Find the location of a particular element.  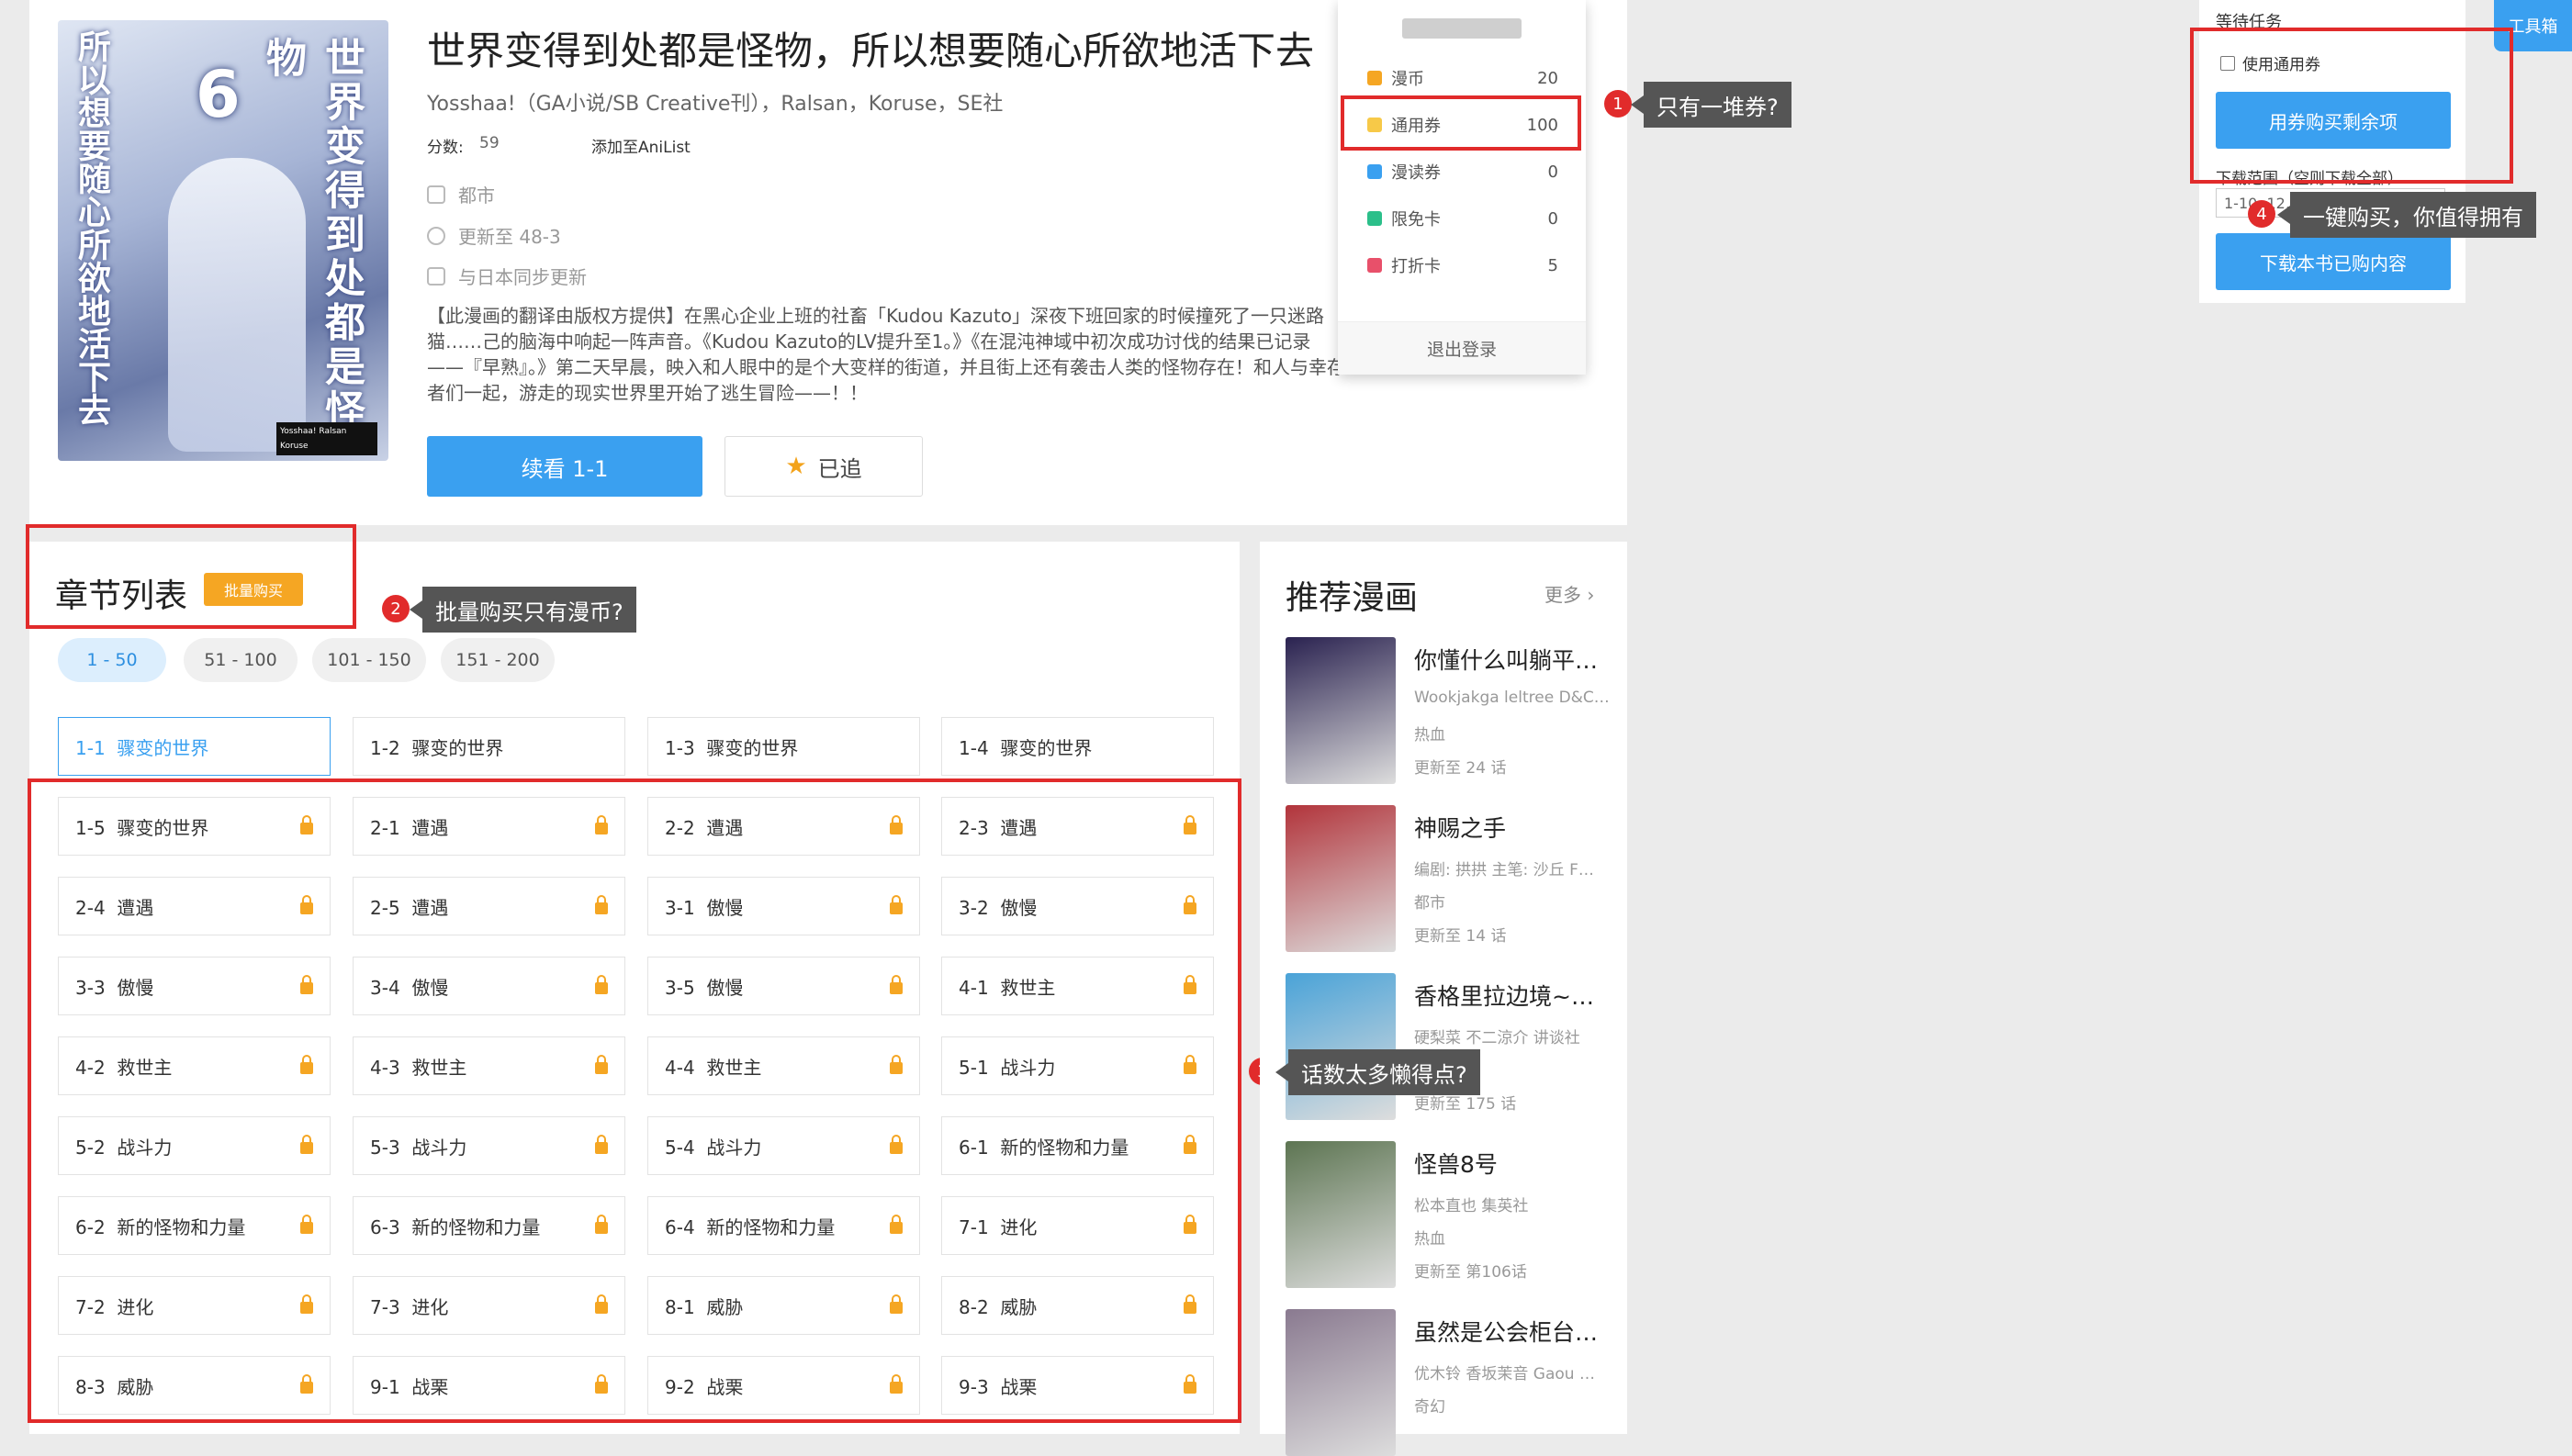

recommend-item: 香格里拉边境~粪… 硬梨菜 不二涼介 讲谈社 更新至 175 话 is located at coordinates (1451, 1046).